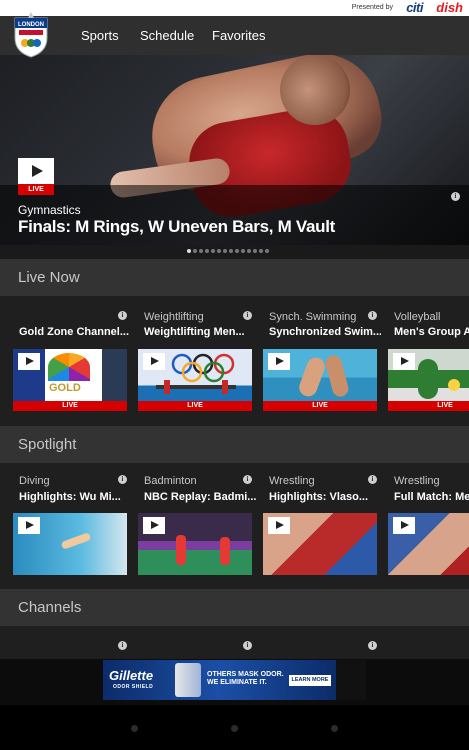 Image resolution: width=469 pixels, height=750 pixels. What do you see at coordinates (334, 728) in the screenshot?
I see `recent-apps-icon` at bounding box center [334, 728].